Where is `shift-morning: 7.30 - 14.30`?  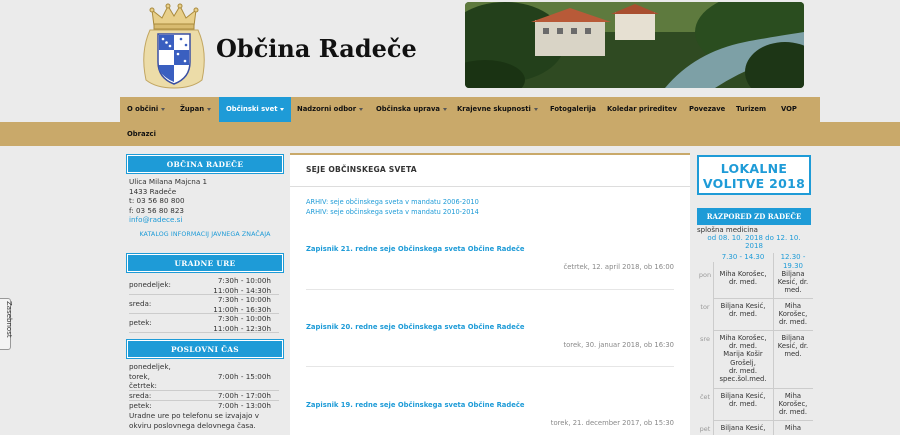 shift-morning: 7.30 - 14.30 is located at coordinates (743, 257).